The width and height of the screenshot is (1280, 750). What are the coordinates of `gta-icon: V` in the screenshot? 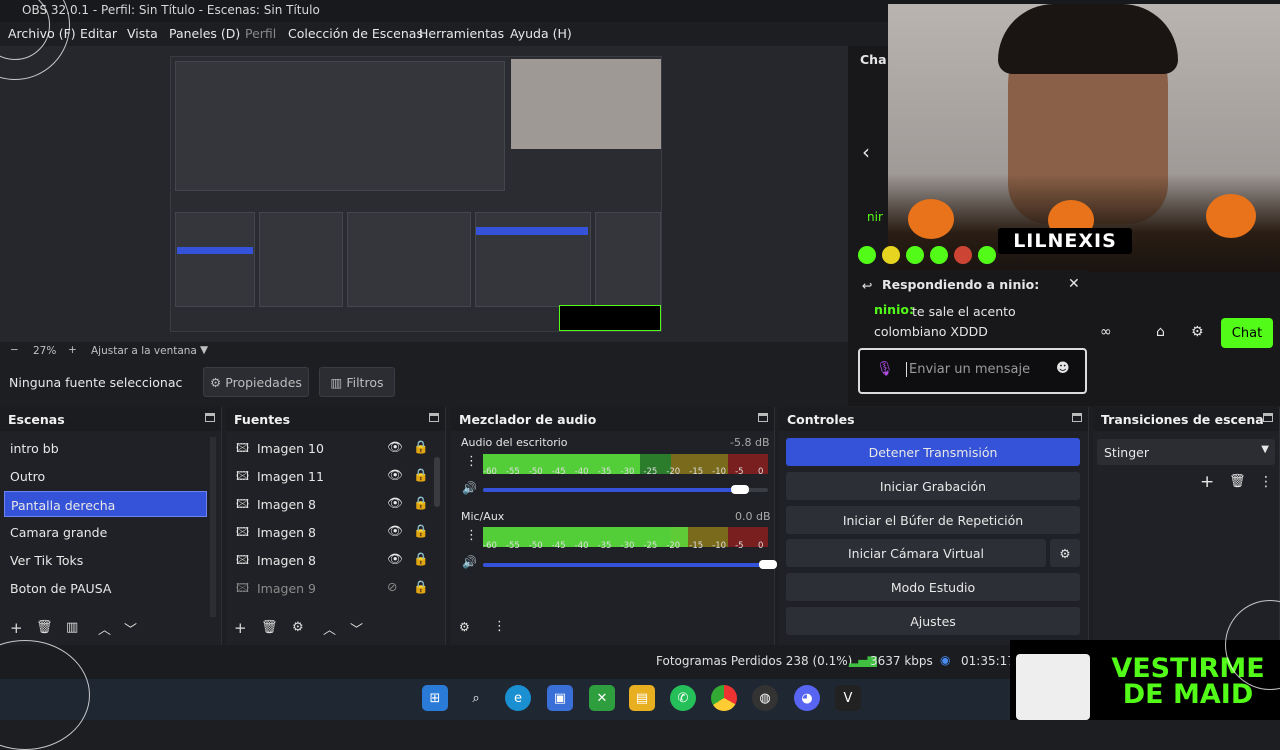 It's located at (848, 698).